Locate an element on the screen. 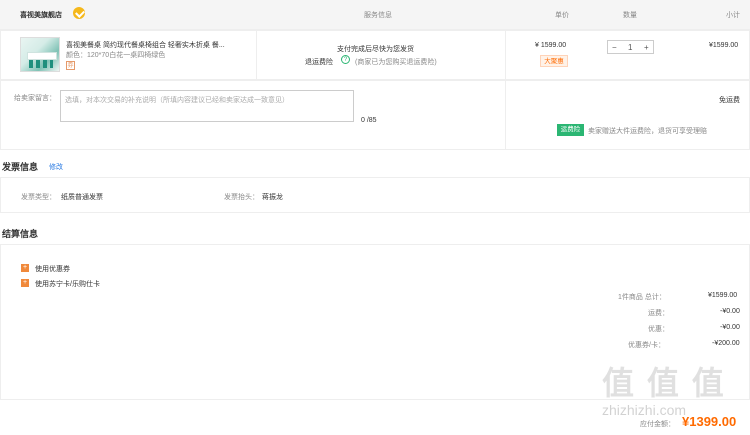 Image resolution: width=750 pixels, height=435 pixels. summary-value: ¥1599.00 is located at coordinates (723, 295).